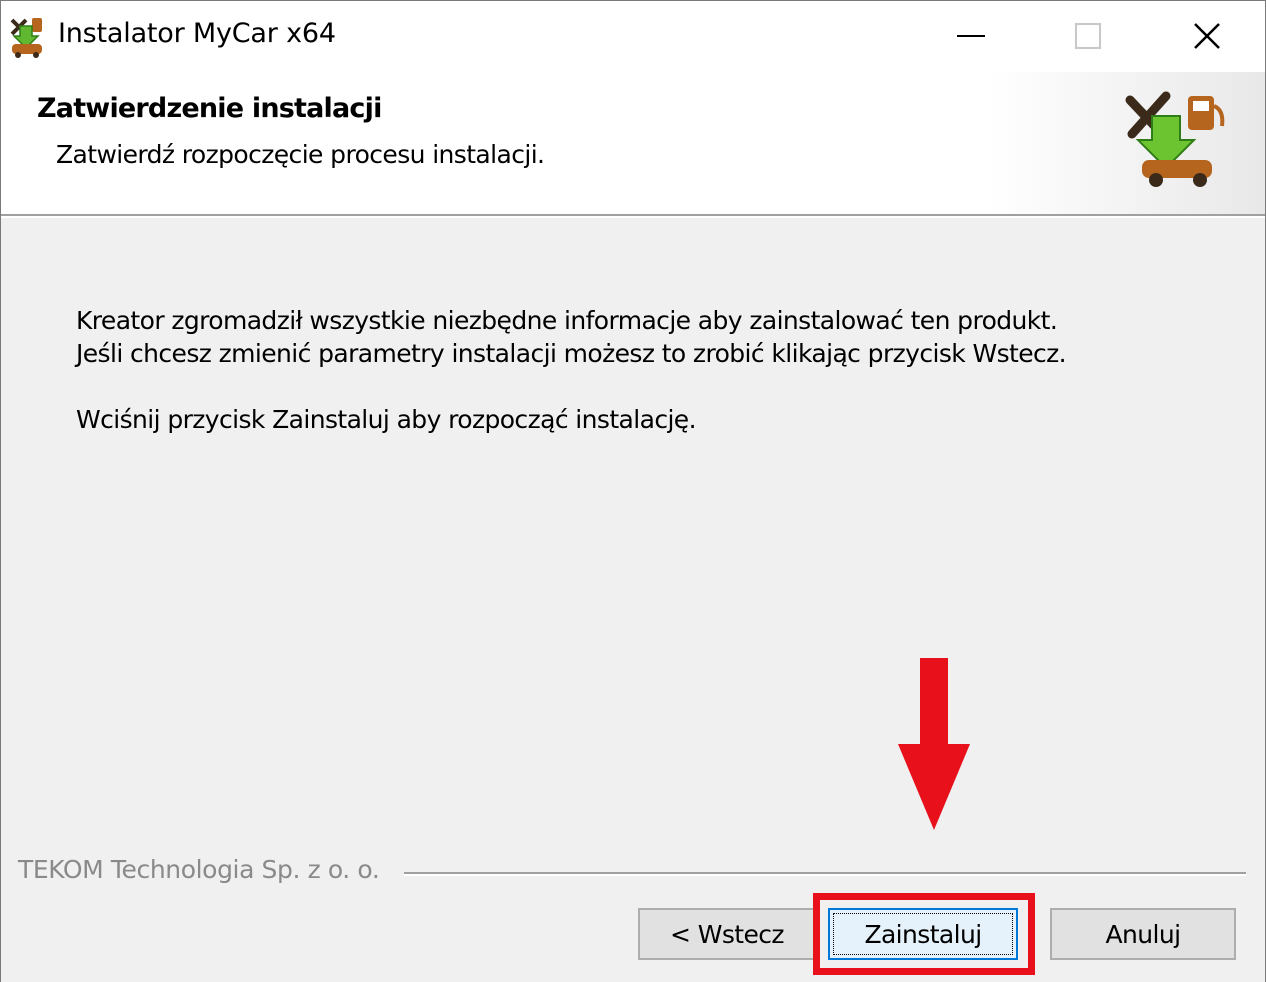  Describe the element at coordinates (825, 875) in the screenshot. I see `footer-divider-highlight` at that location.